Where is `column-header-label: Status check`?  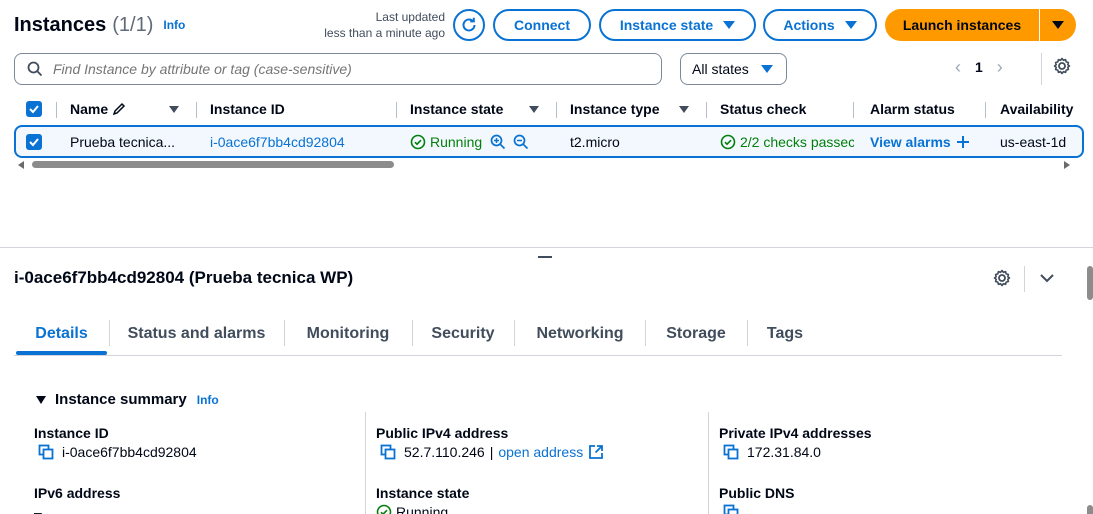
column-header-label: Status check is located at coordinates (763, 109).